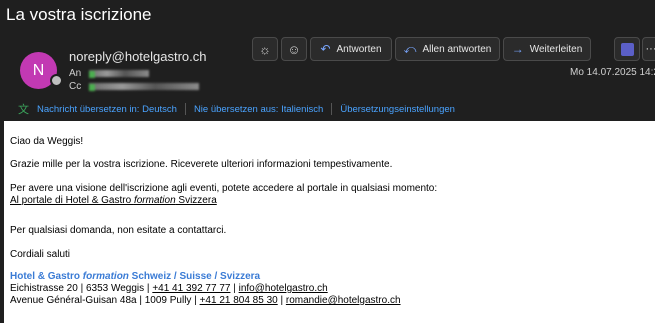 This screenshot has height=323, width=655. Describe the element at coordinates (75, 73) in the screenshot. I see `to-label: An` at that location.